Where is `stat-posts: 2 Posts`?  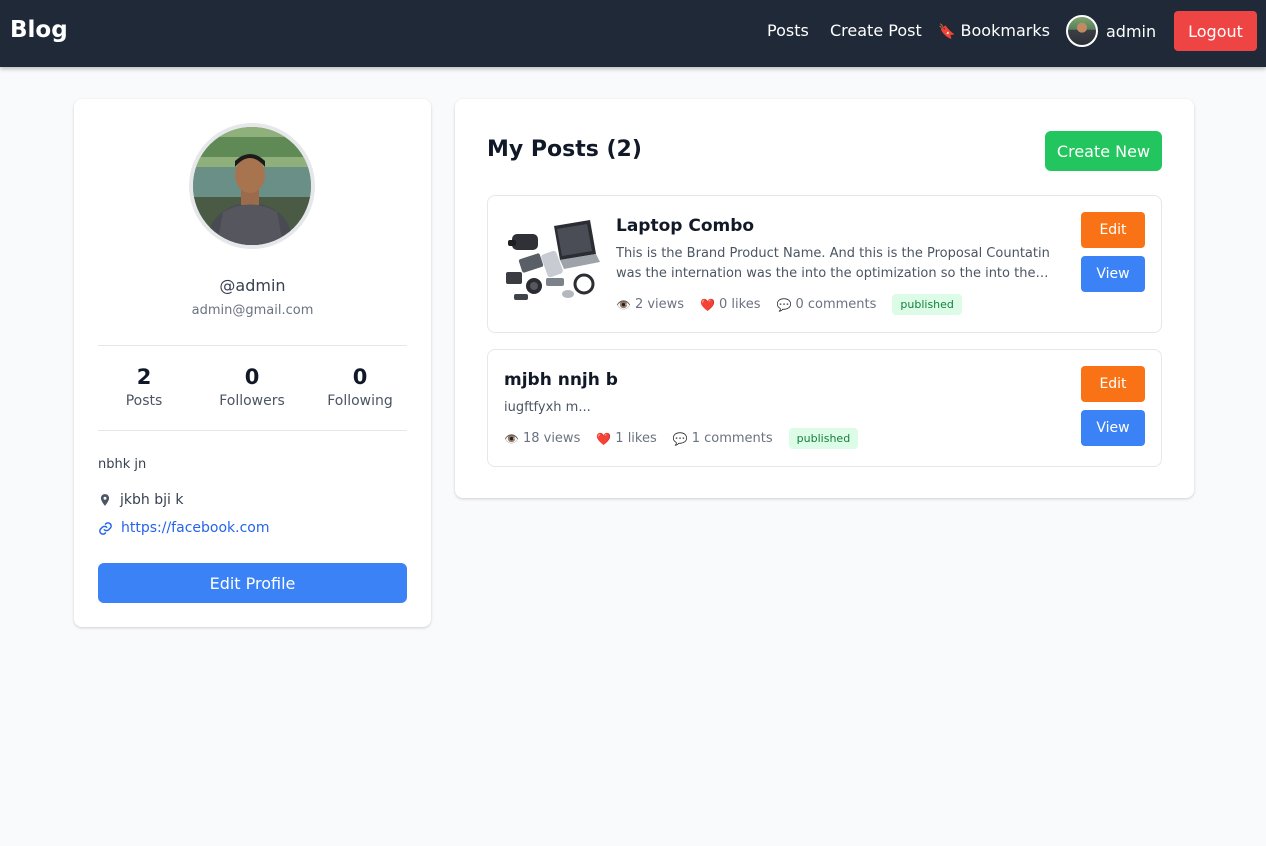
stat-posts: 2 Posts is located at coordinates (144, 387).